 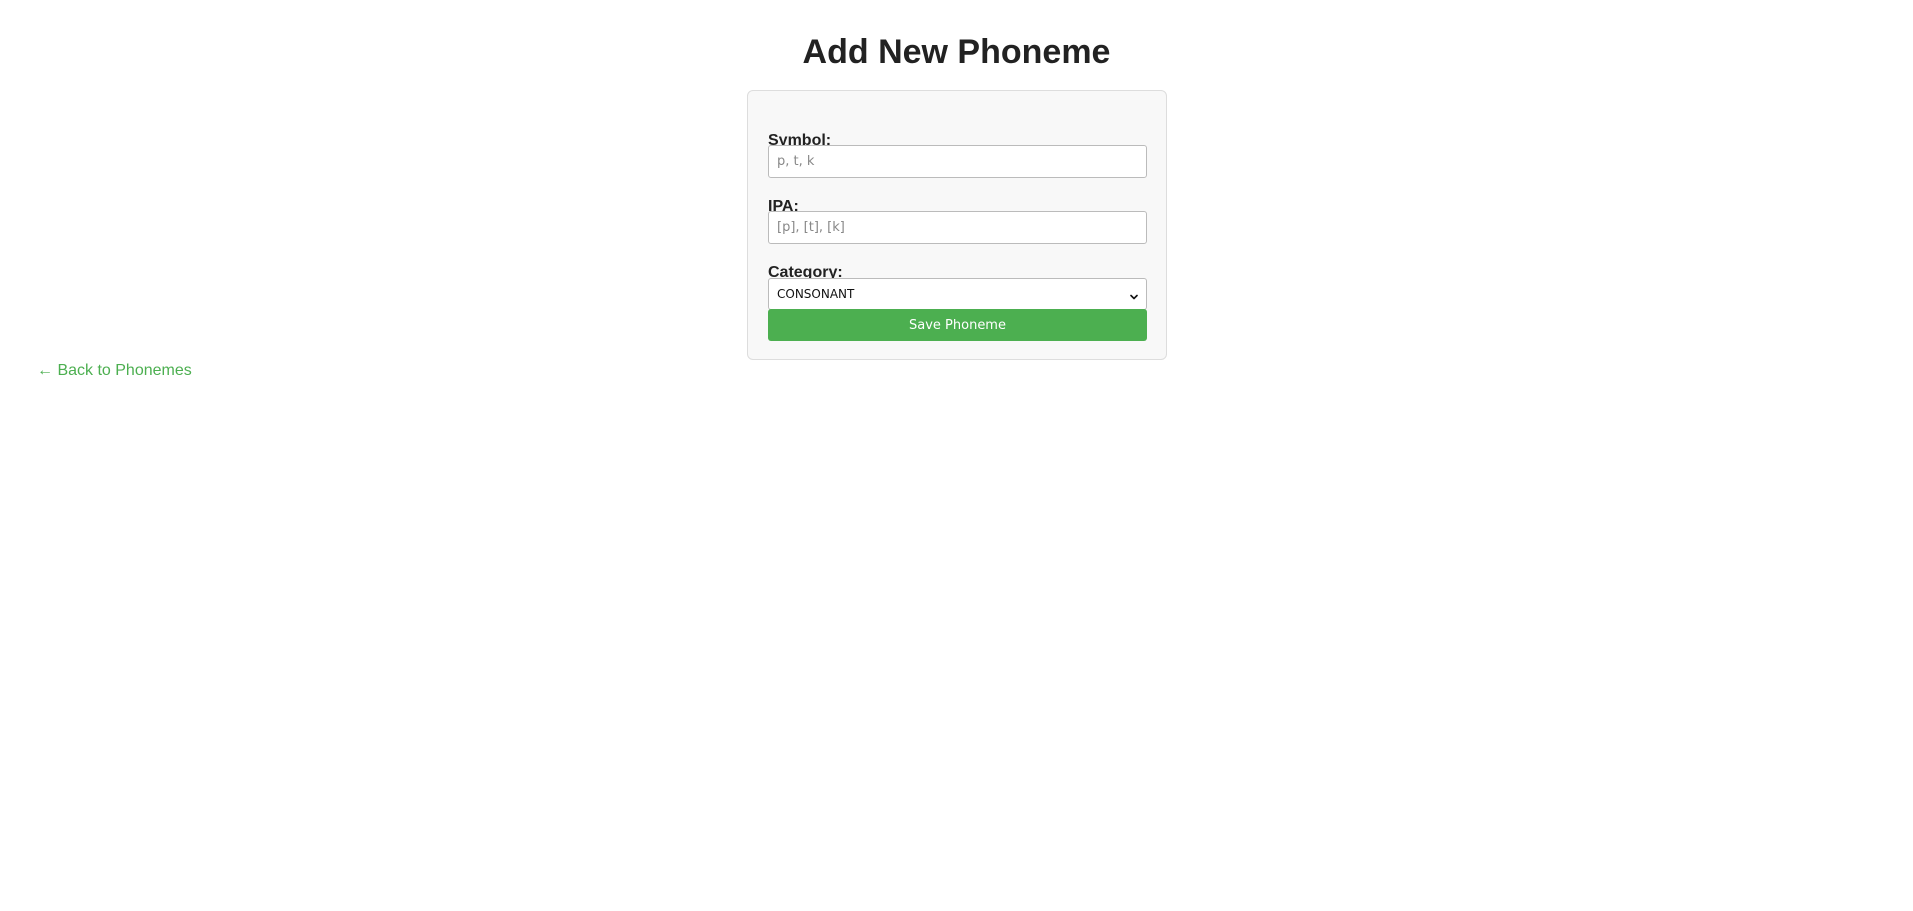 I want to click on ipa-input, so click(x=957, y=227).